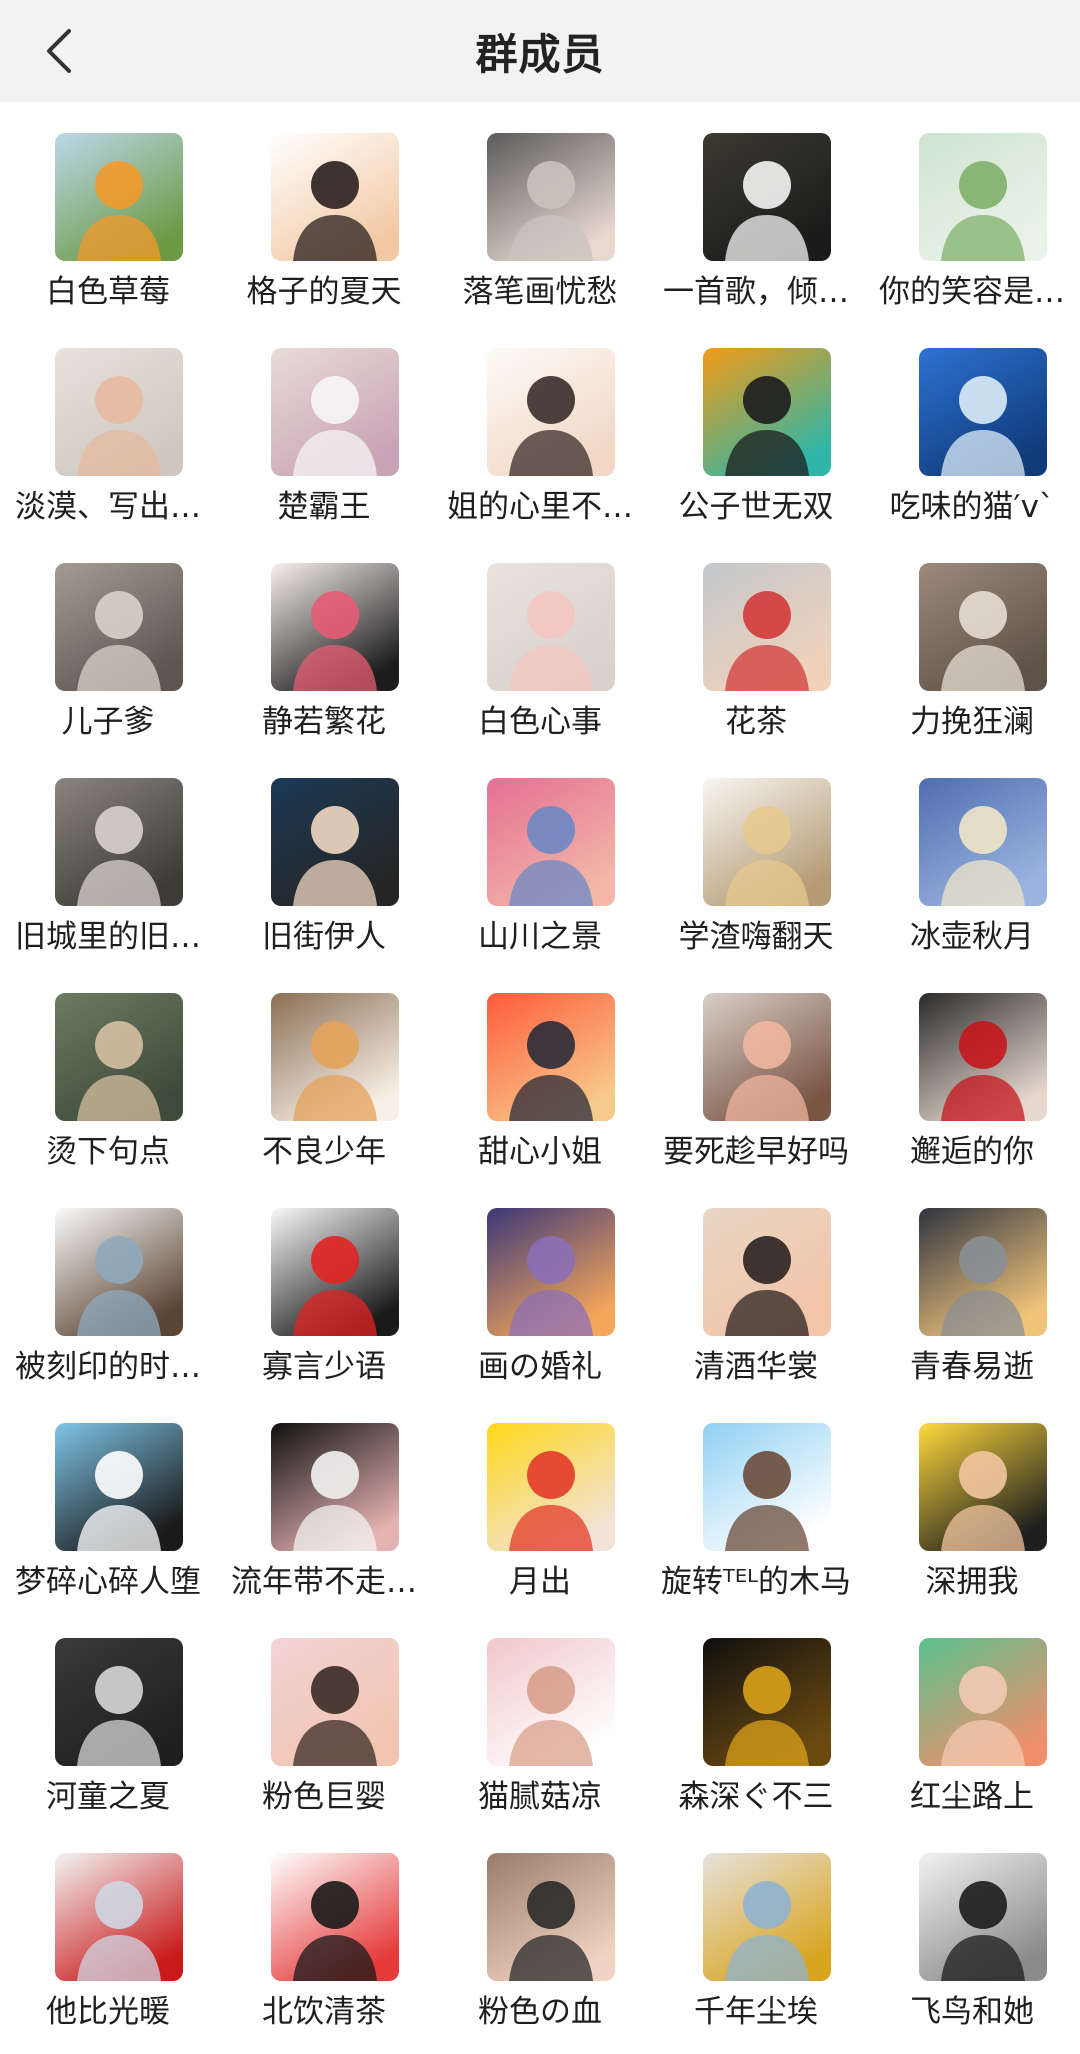  I want to click on member-item: 月出, so click(540, 1499).